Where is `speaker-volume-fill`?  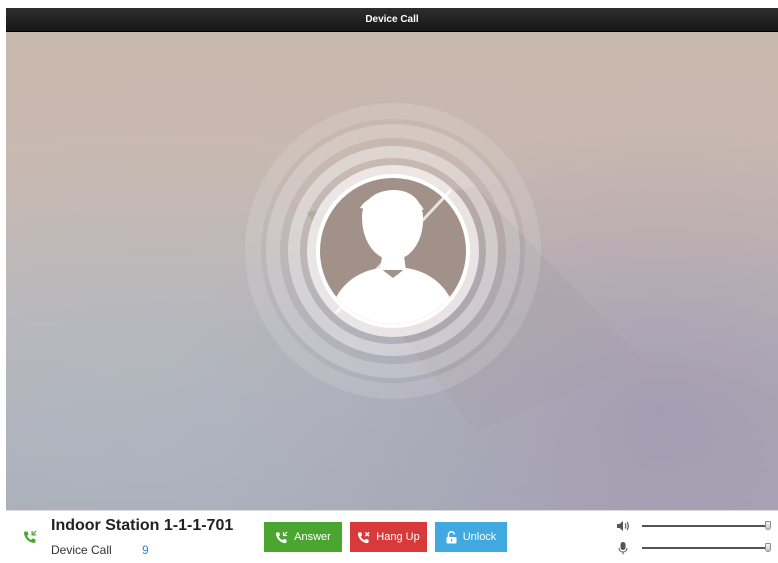 speaker-volume-fill is located at coordinates (705, 526).